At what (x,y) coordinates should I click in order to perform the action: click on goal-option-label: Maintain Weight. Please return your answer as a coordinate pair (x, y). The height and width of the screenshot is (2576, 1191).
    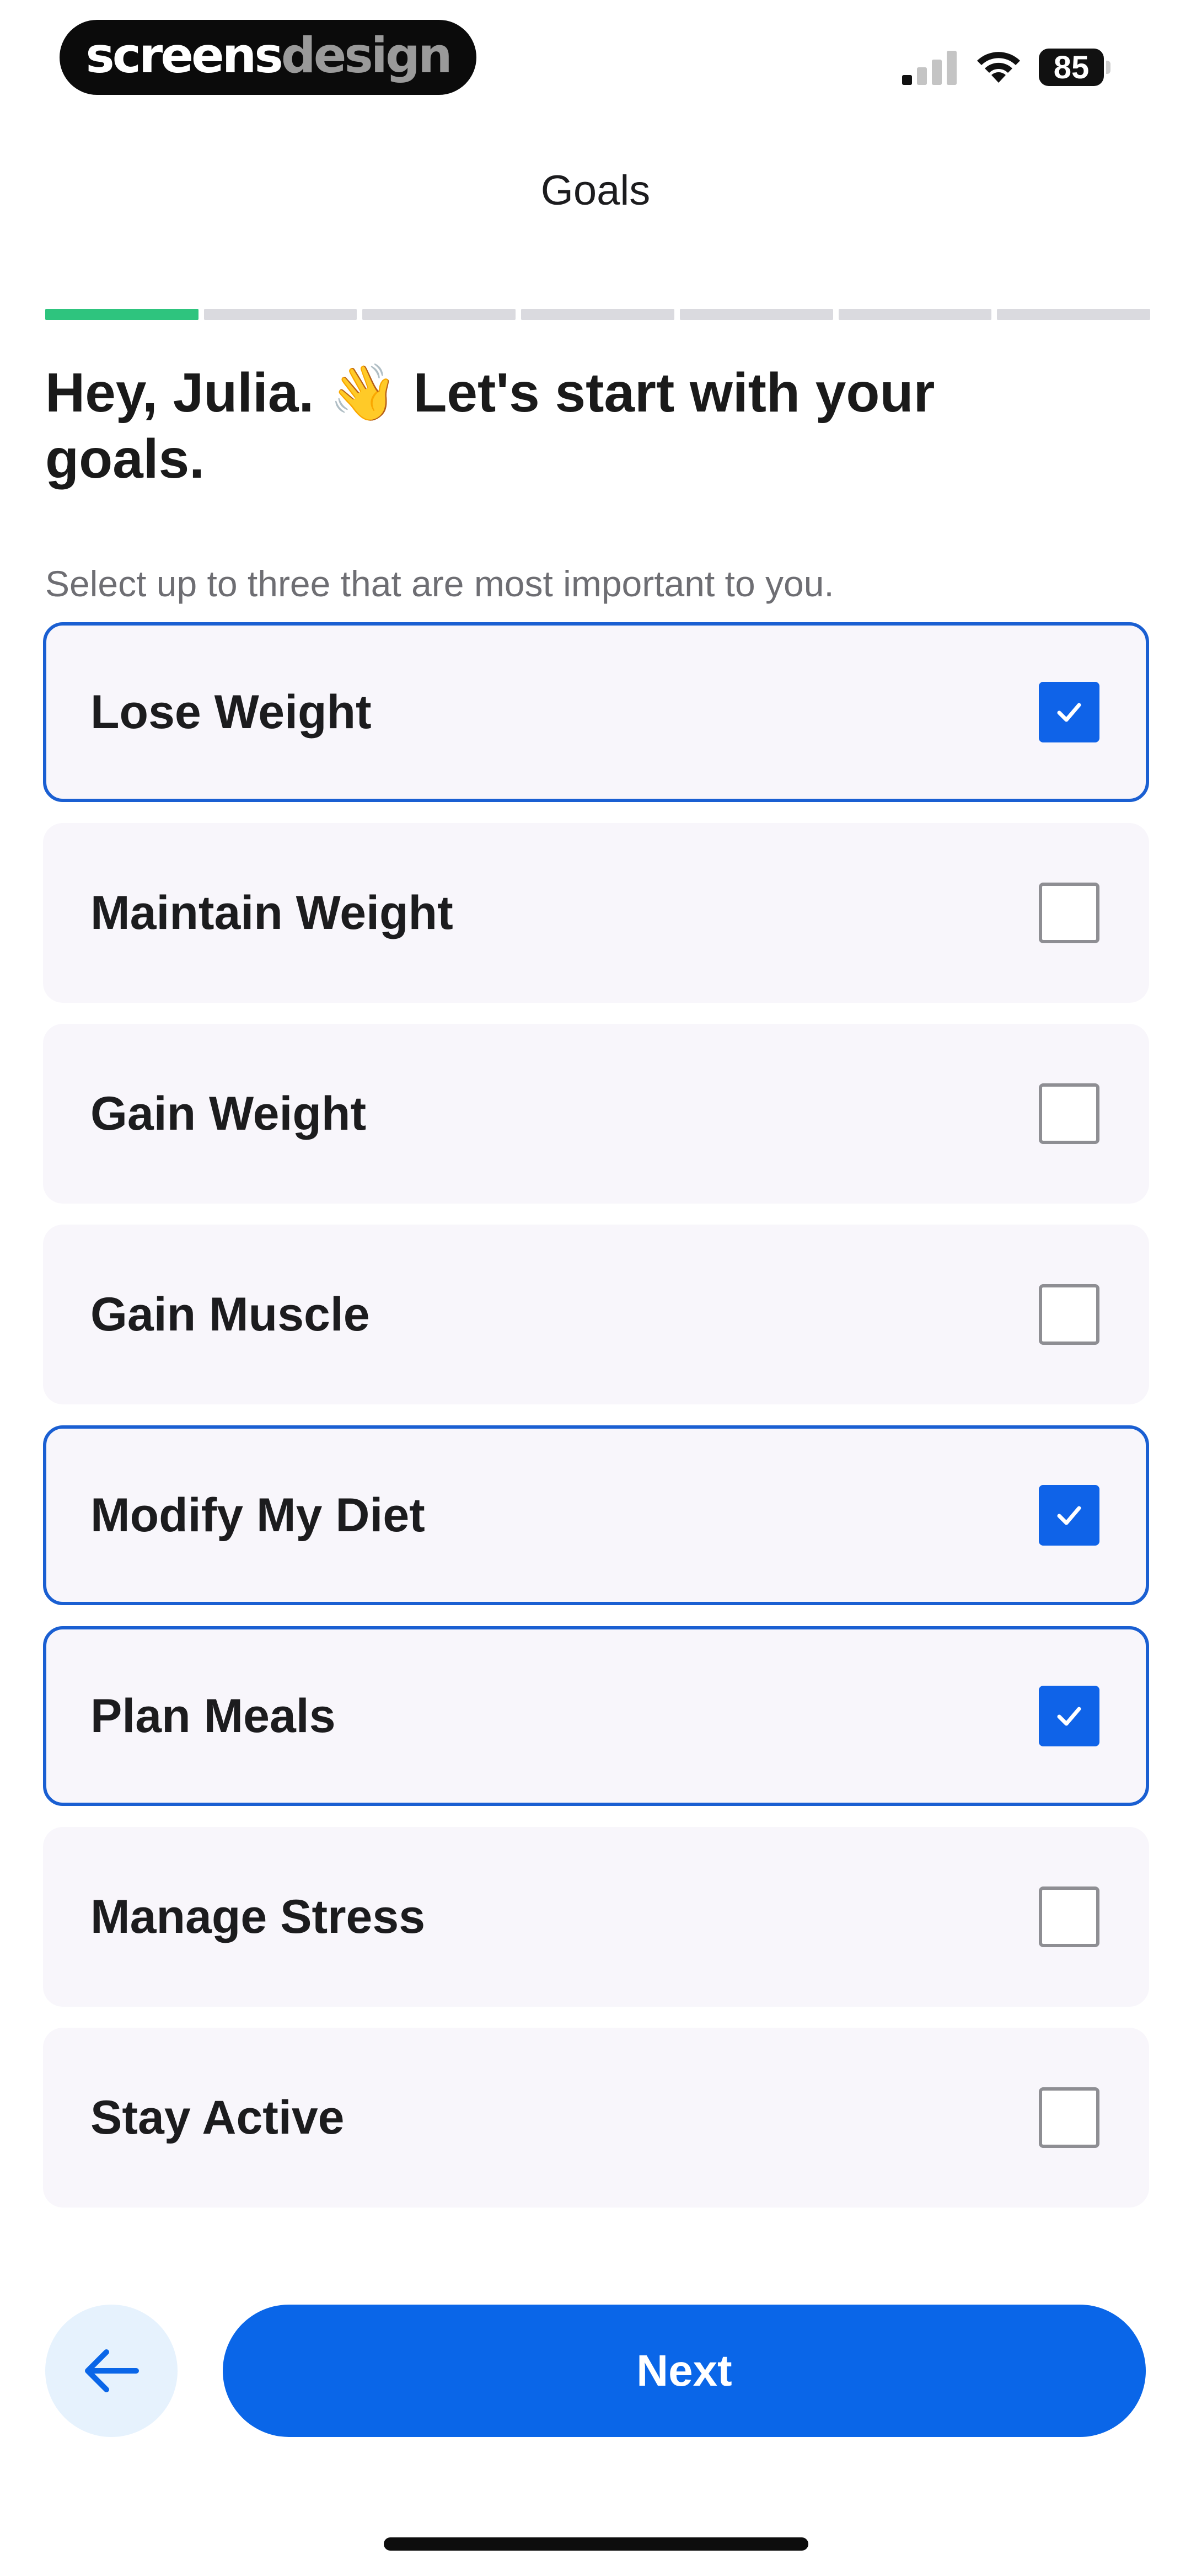
    Looking at the image, I should click on (271, 912).